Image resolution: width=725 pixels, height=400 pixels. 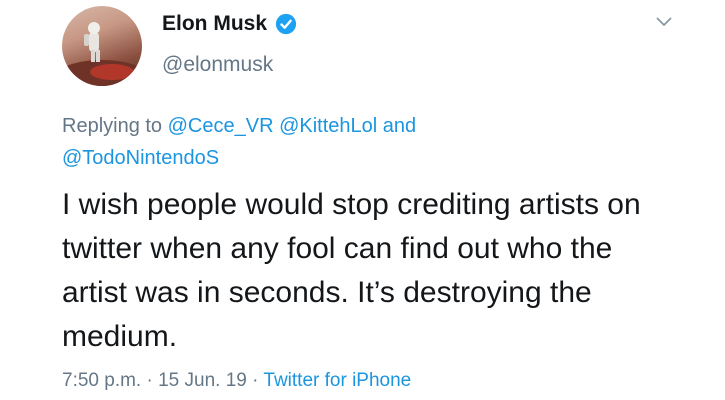 I want to click on chevron-down-icon, so click(x=664, y=22).